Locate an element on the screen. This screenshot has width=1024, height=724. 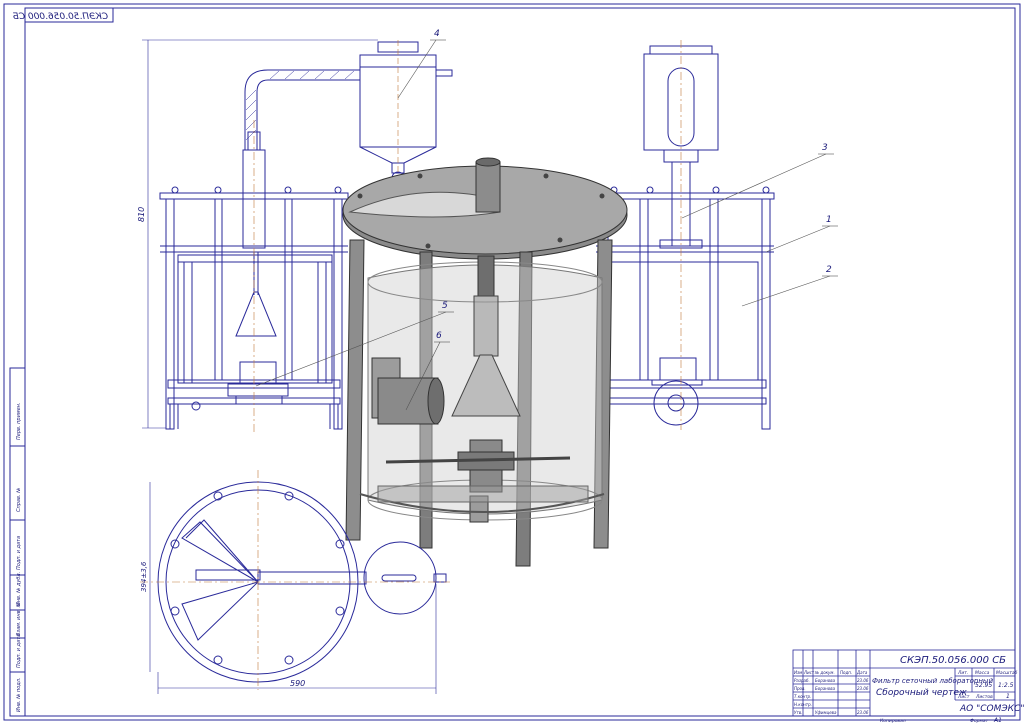
mass-label: Масса is located at coordinates (982, 673).